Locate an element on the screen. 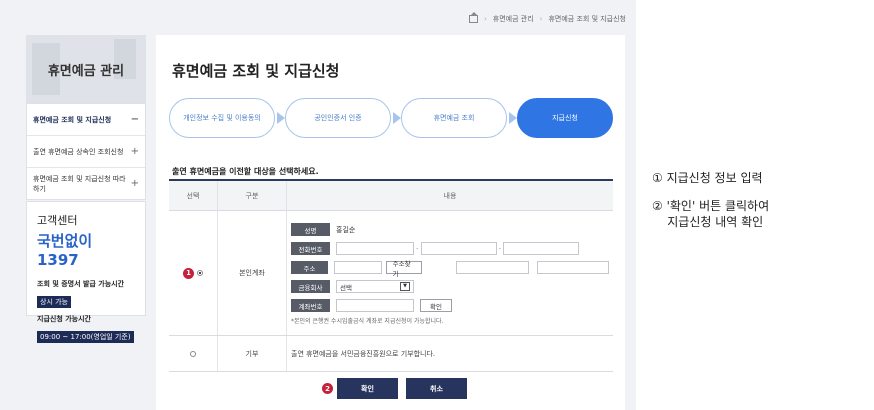  annotation-line: ② '확인' 버튼 클릭하여 is located at coordinates (711, 206).